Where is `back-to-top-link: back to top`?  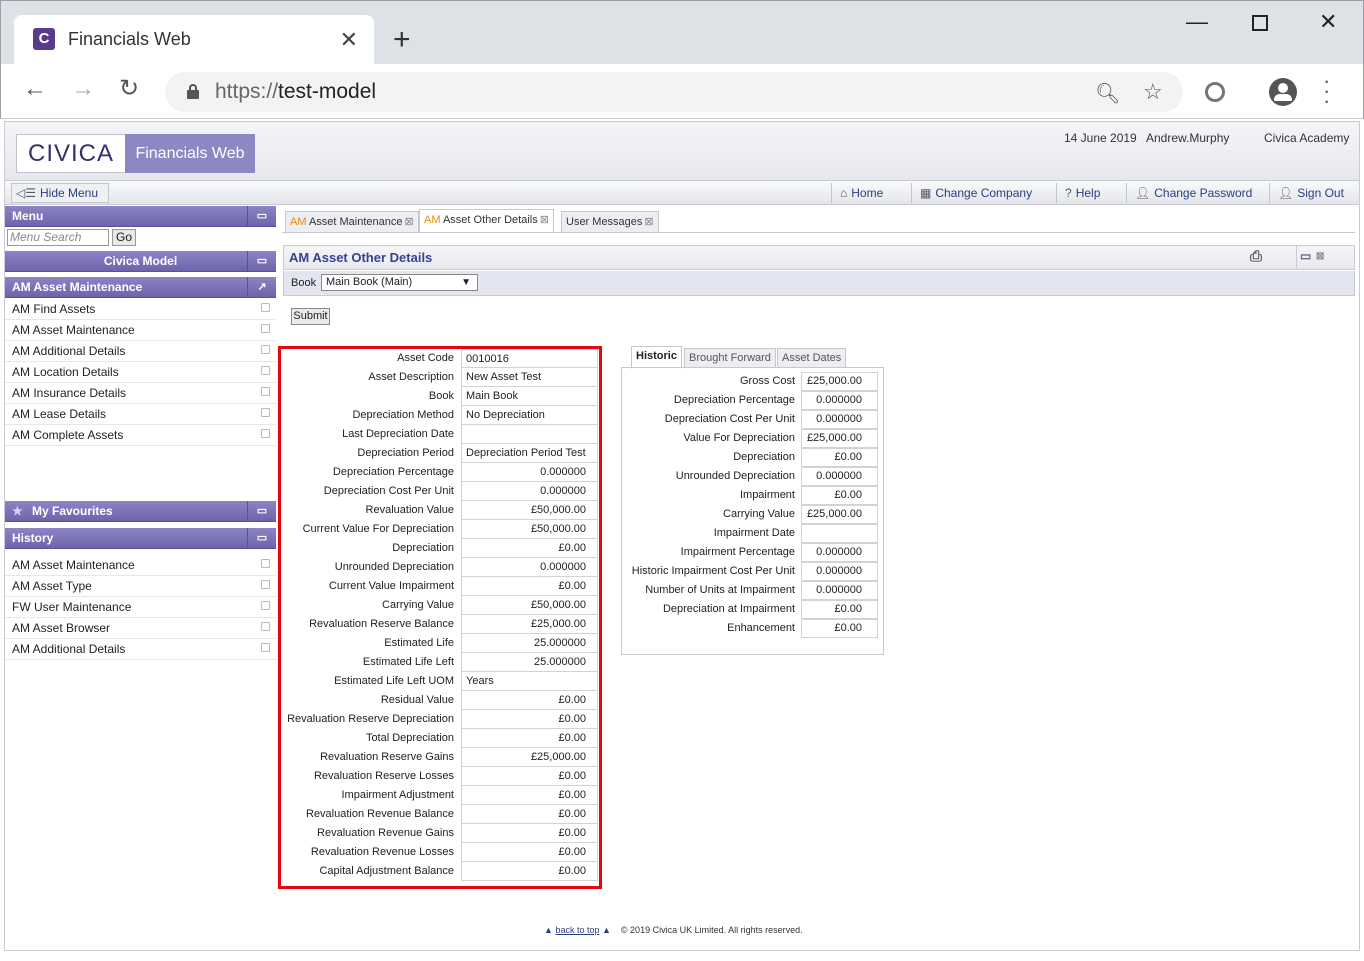 back-to-top-link: back to top is located at coordinates (577, 930).